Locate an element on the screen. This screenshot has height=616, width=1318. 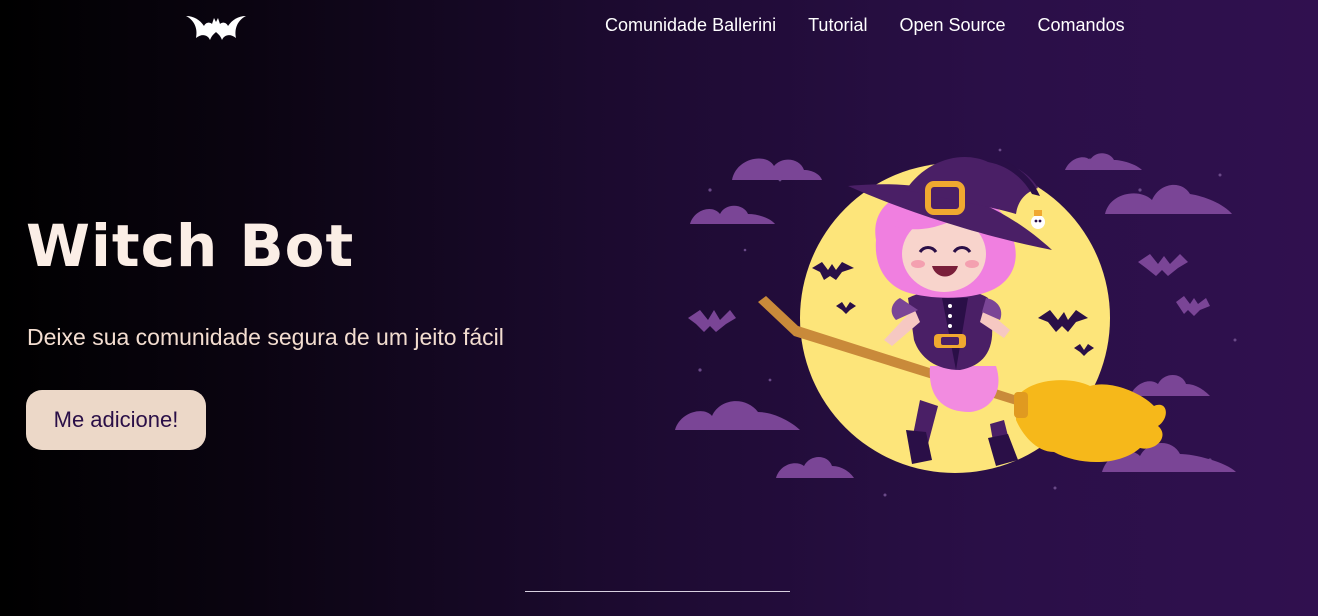
bottom-divider is located at coordinates (657, 591).